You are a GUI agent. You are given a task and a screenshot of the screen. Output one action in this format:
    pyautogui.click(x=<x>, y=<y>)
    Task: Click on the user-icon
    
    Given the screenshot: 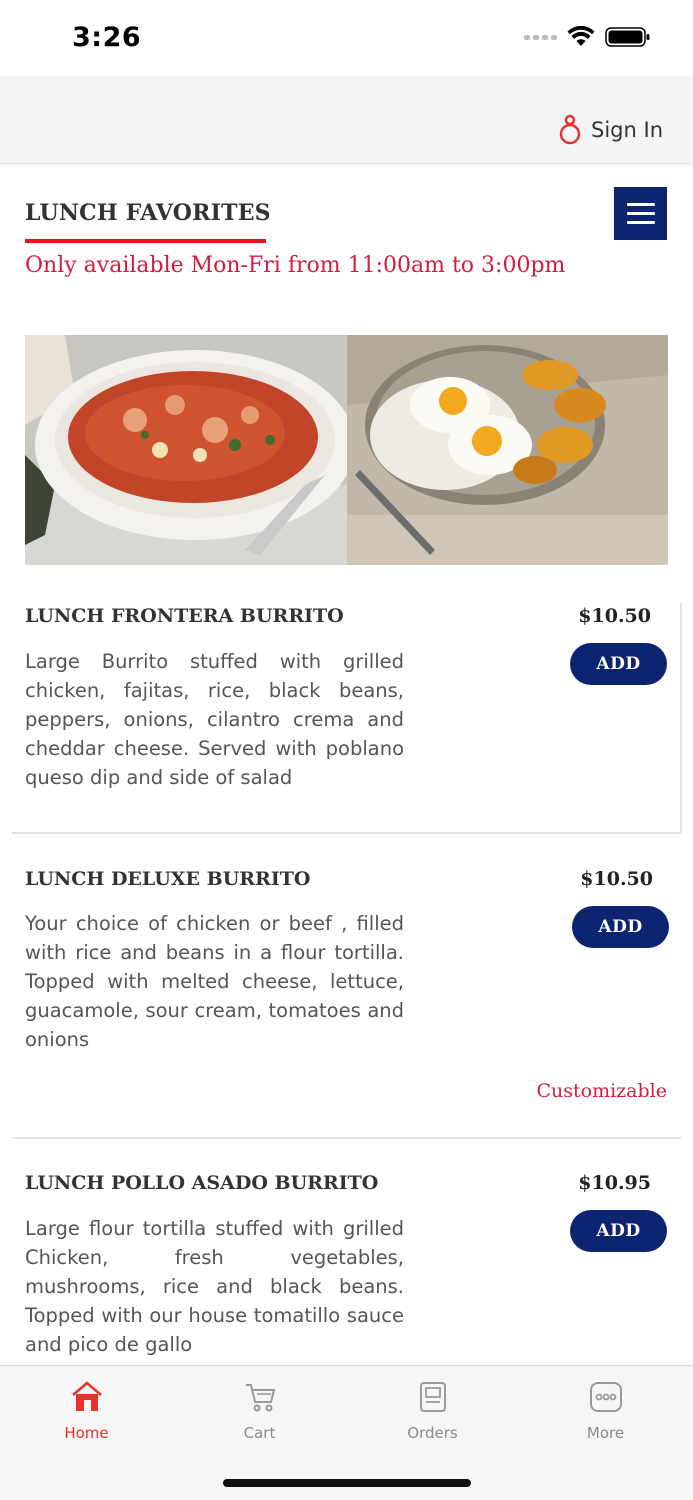 What is the action you would take?
    pyautogui.click(x=570, y=129)
    